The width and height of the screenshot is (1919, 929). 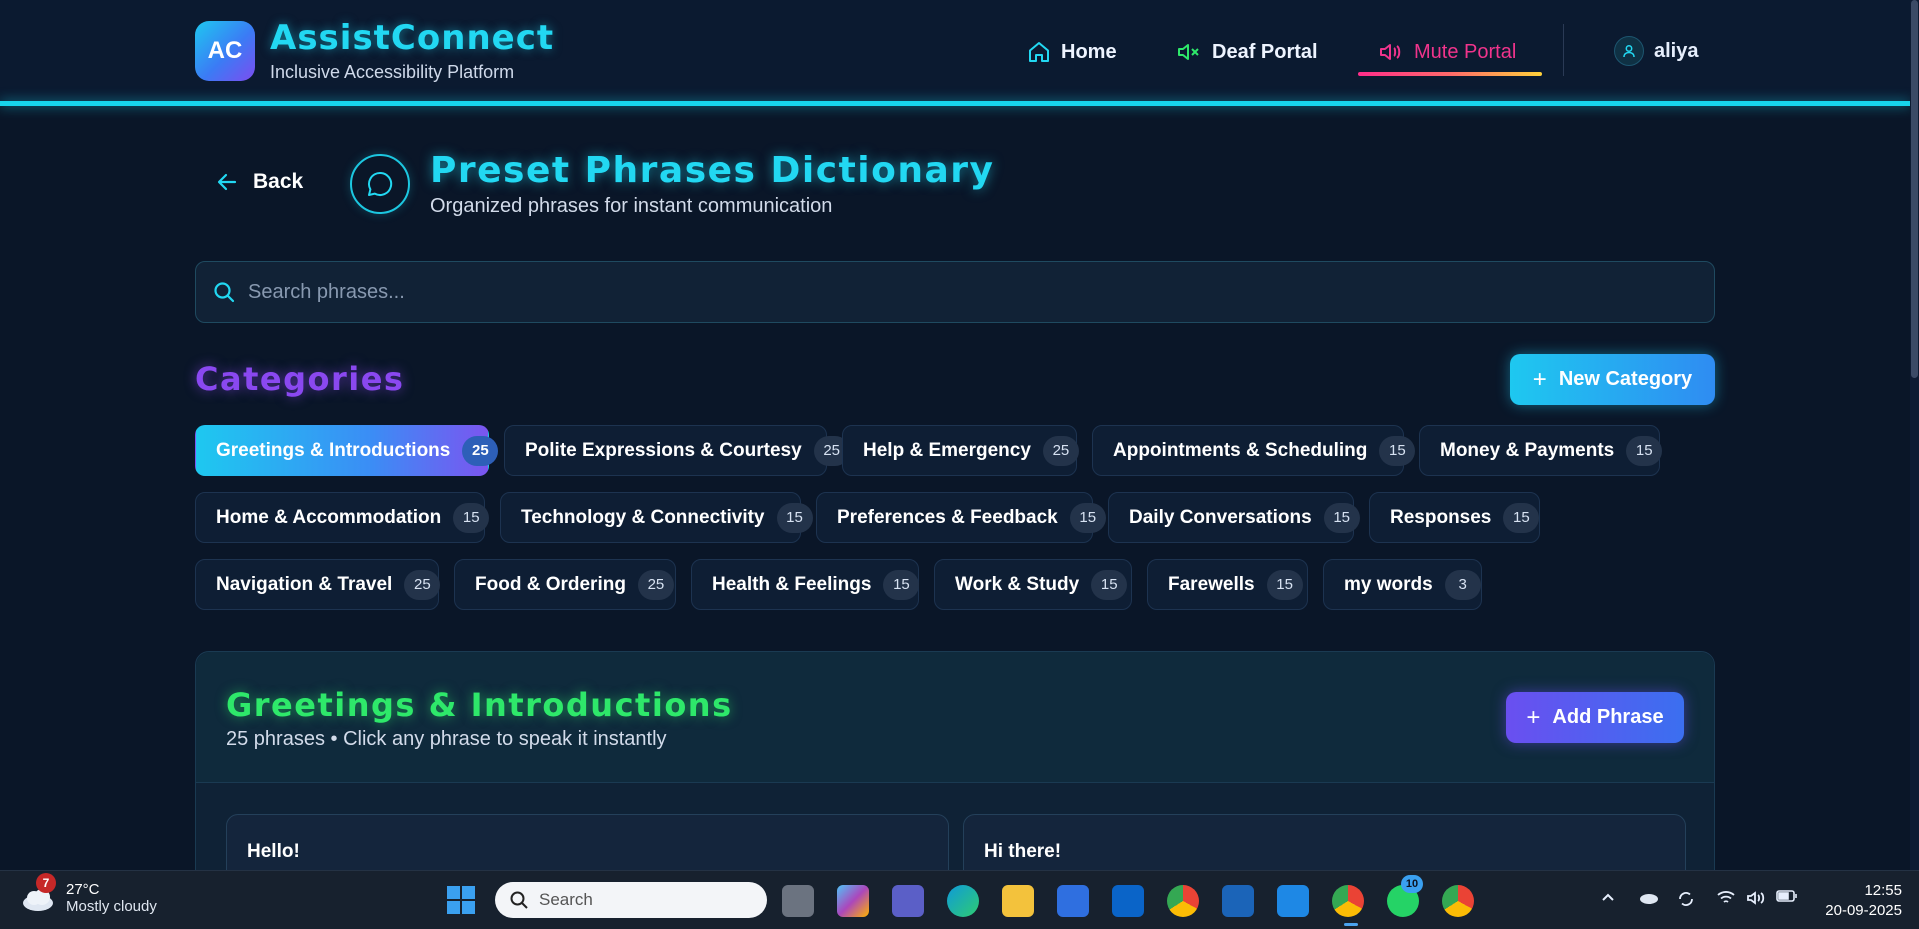 I want to click on page-scrollbar, so click(x=1914, y=435).